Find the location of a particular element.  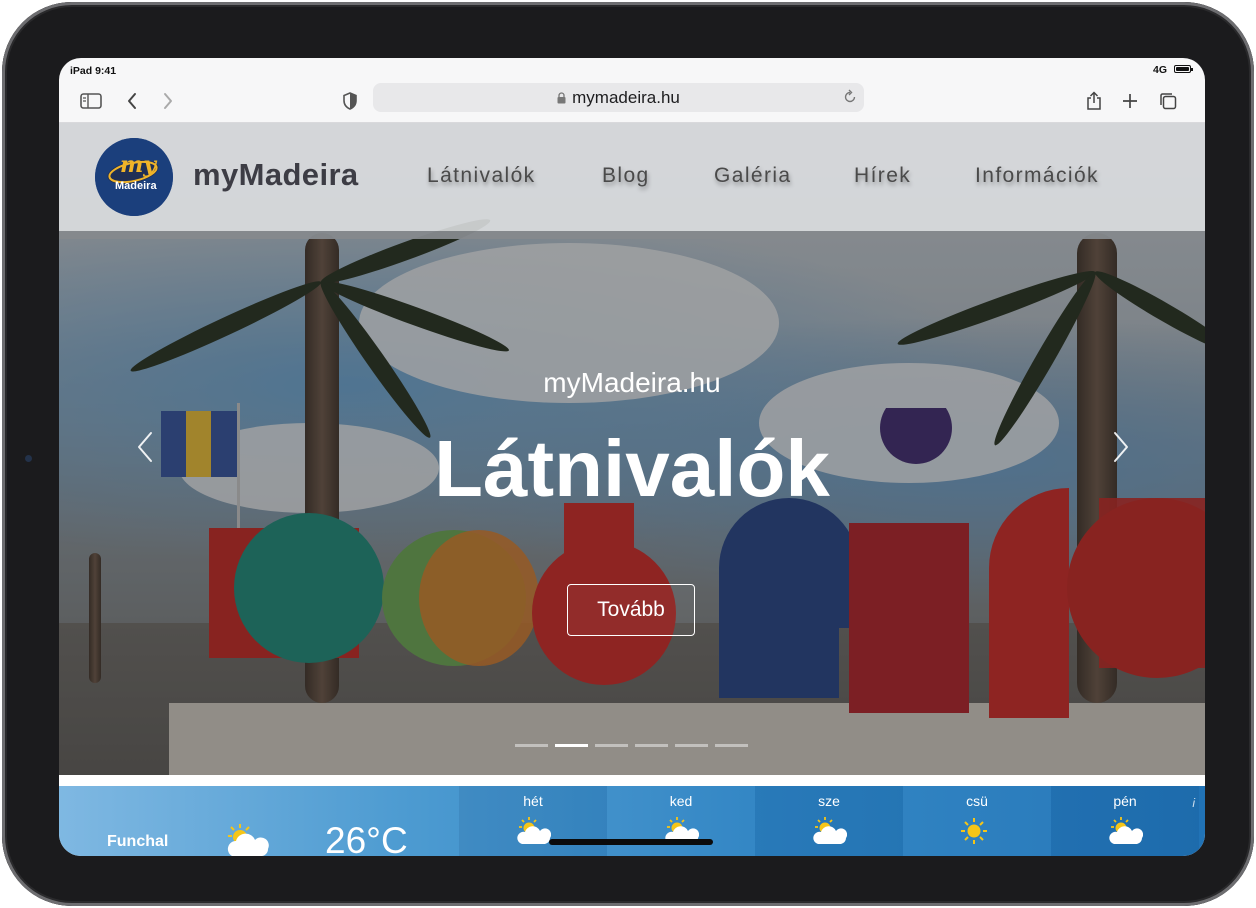

prev-slide-icon is located at coordinates (146, 447).